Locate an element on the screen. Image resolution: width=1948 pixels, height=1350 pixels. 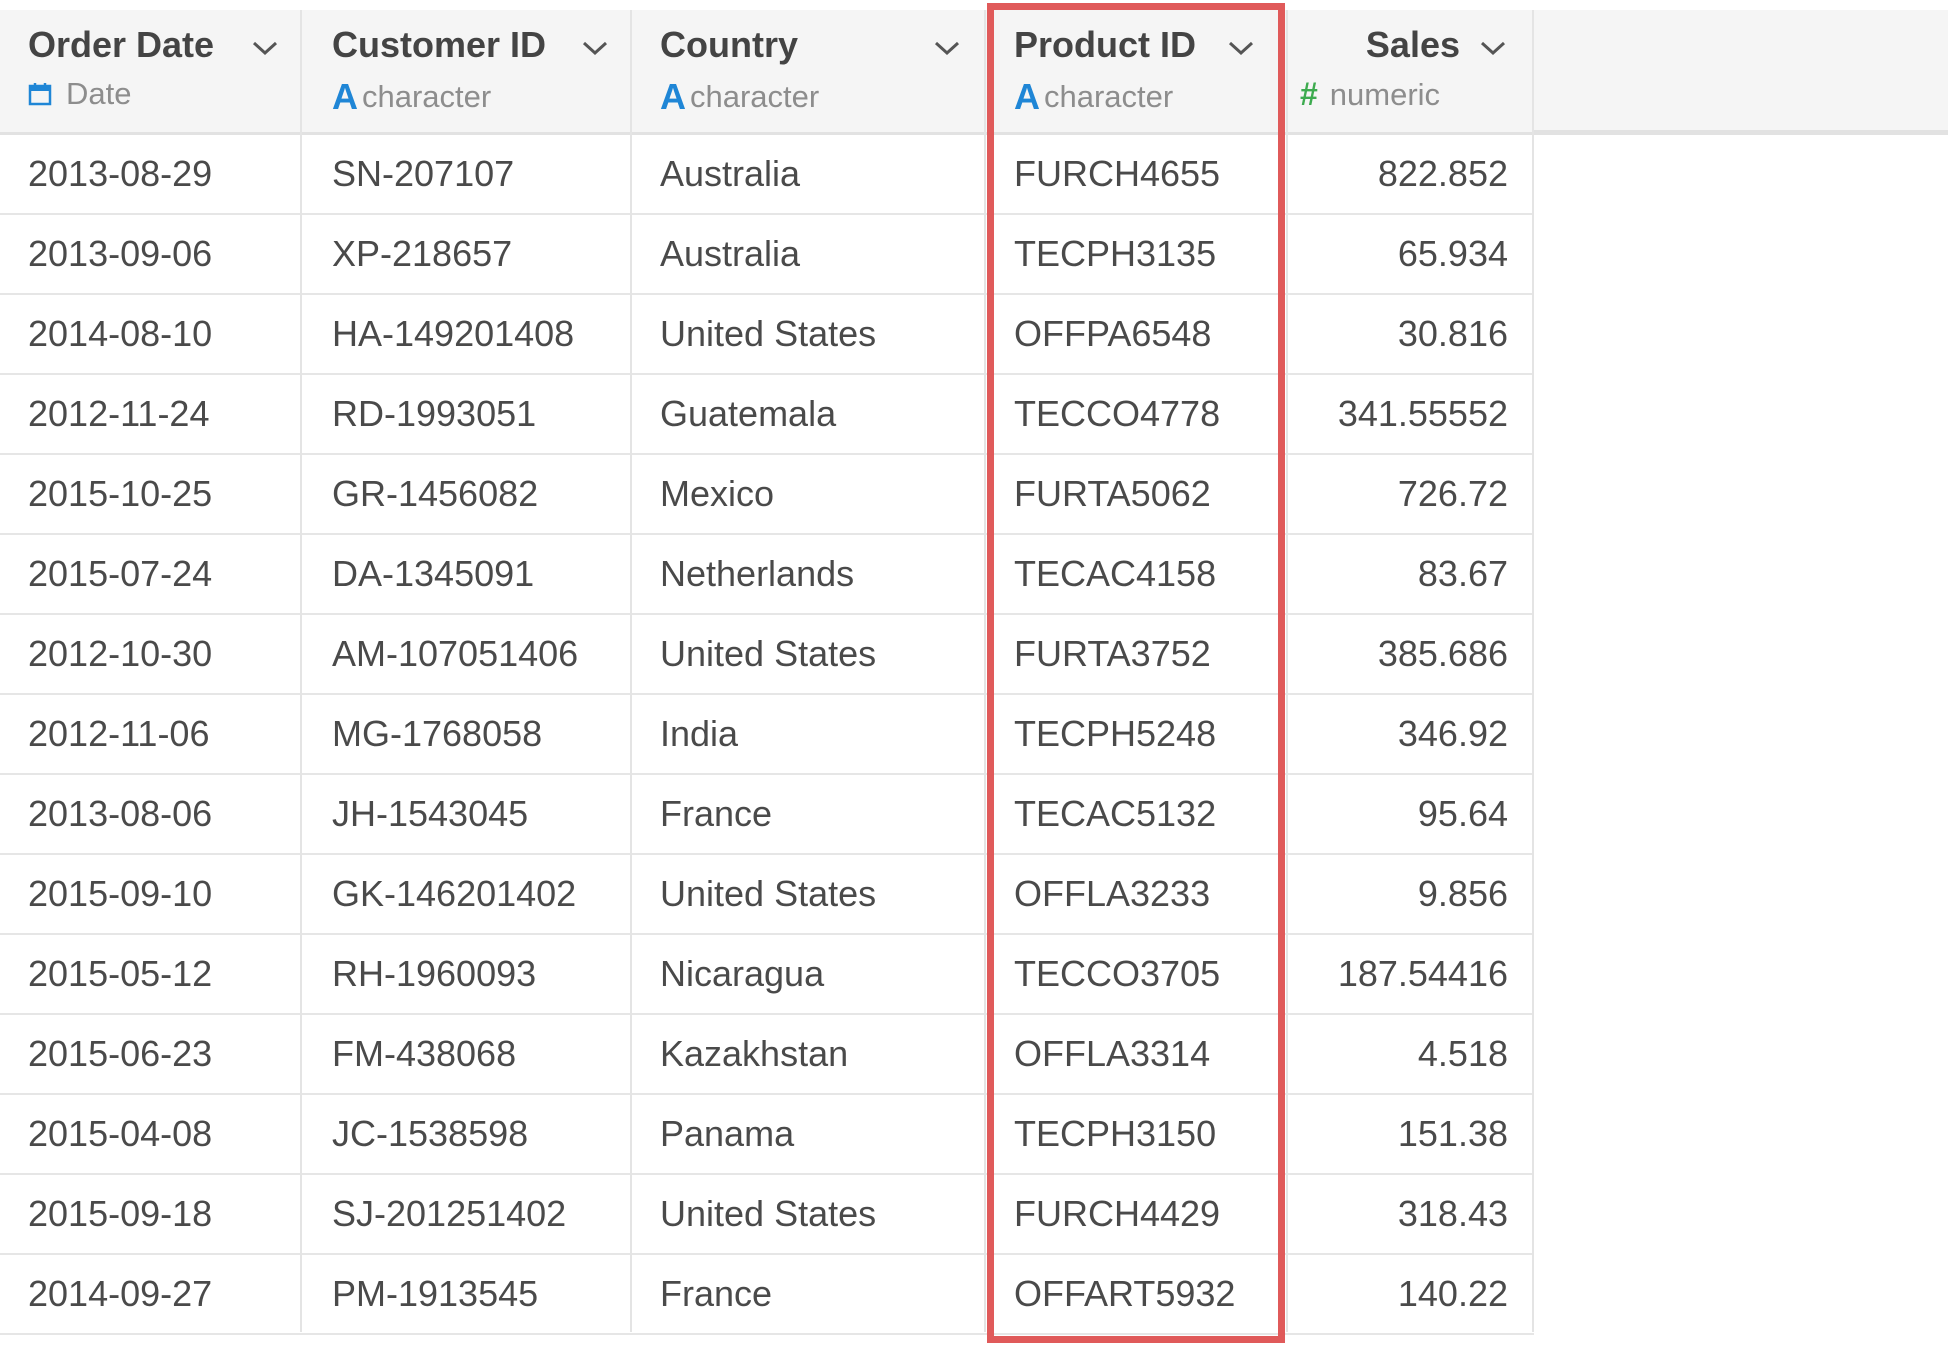
table-cell-order-date: 2014-08-10 is located at coordinates (120, 334).